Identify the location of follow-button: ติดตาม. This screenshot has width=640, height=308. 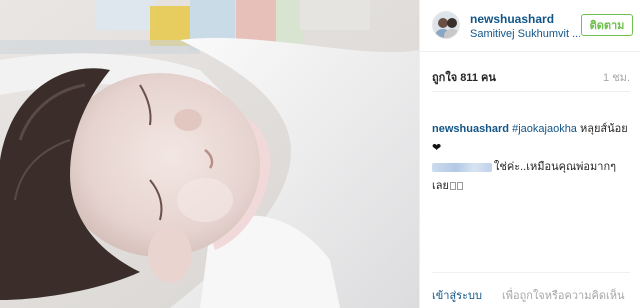
(607, 25).